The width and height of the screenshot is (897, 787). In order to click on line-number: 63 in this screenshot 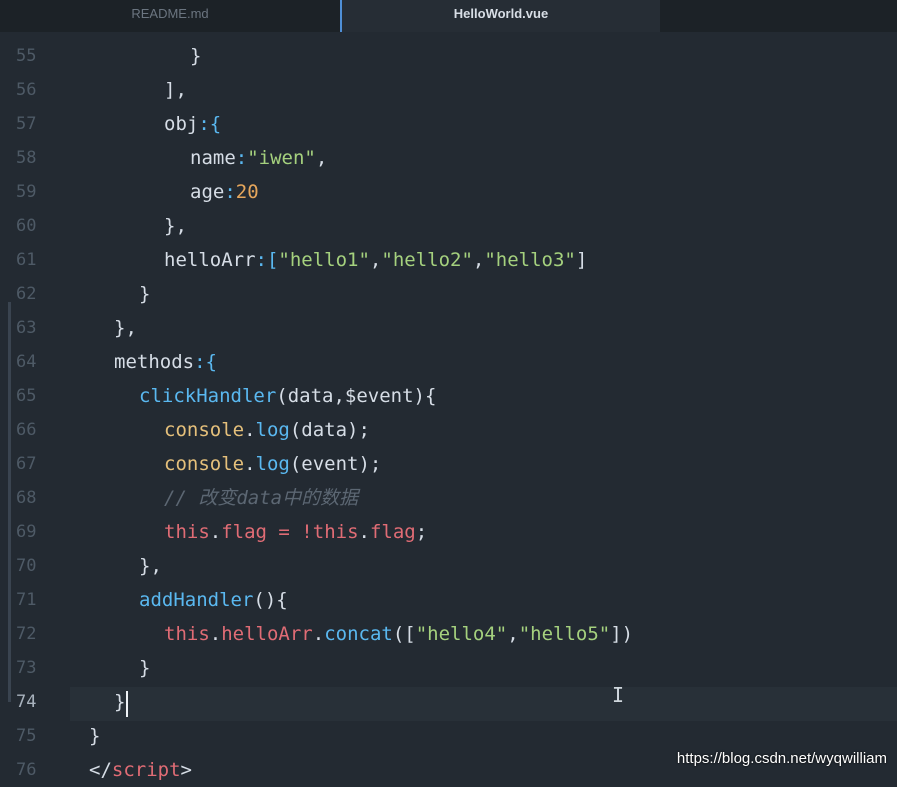, I will do `click(26, 328)`.